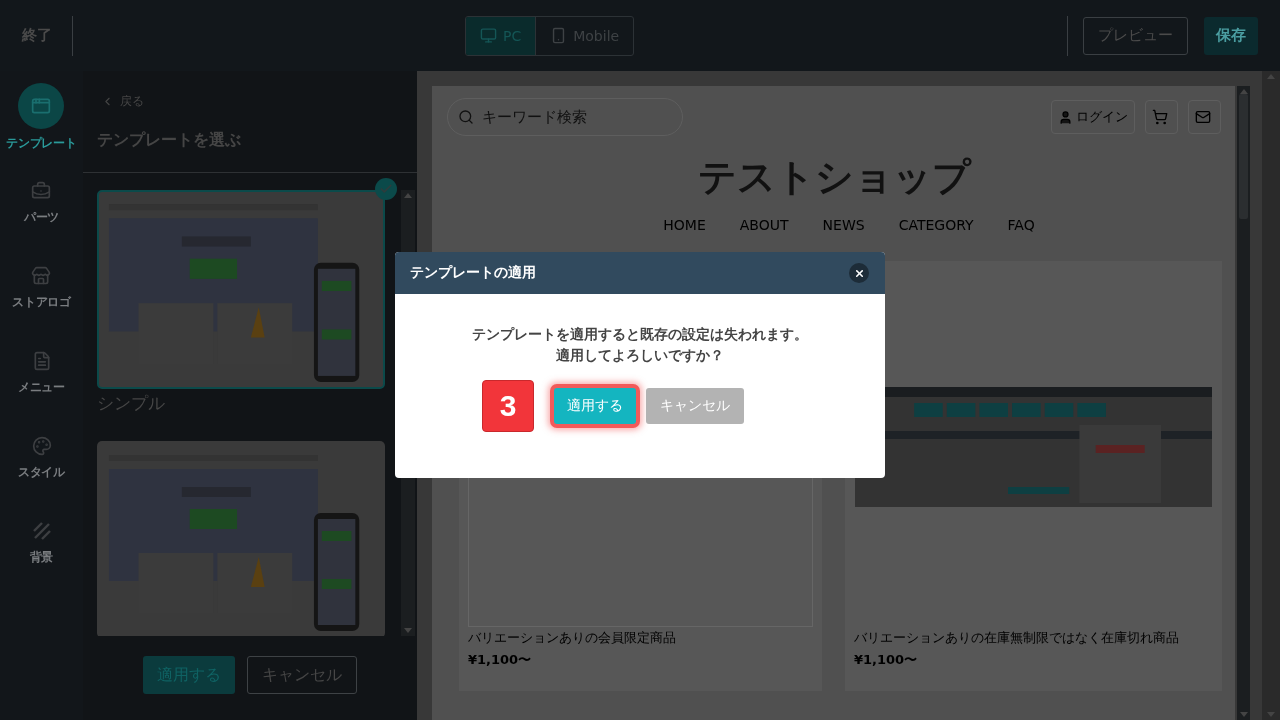  Describe the element at coordinates (640, 355) in the screenshot. I see `dialog-message: 適用してよろしいですか？` at that location.